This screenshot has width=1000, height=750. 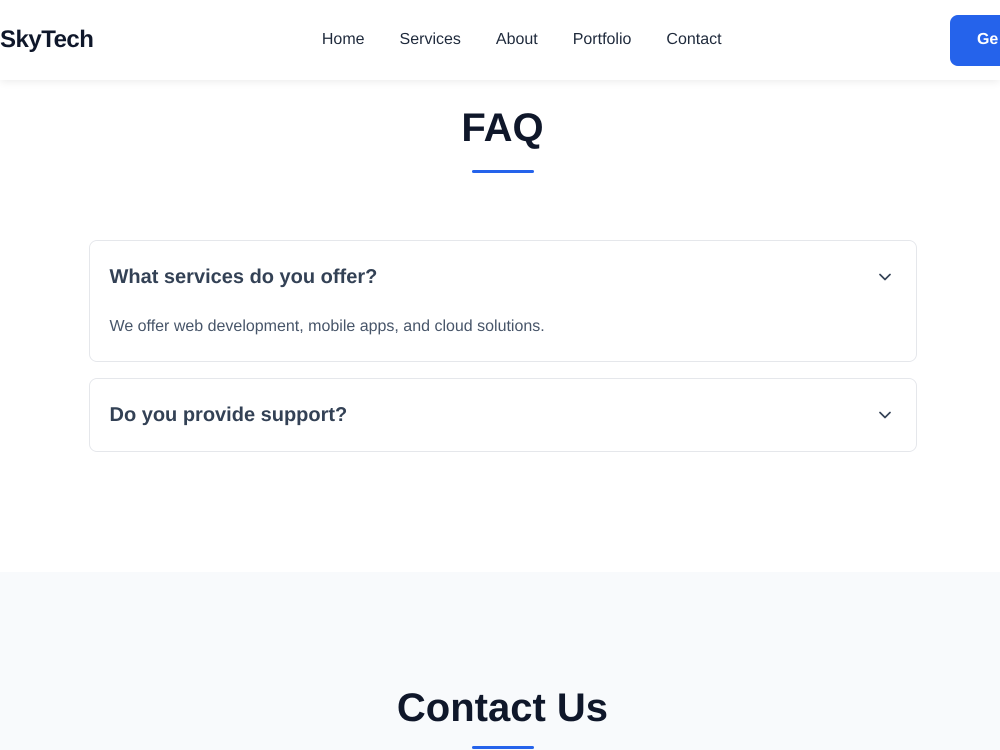 What do you see at coordinates (602, 40) in the screenshot?
I see `nav-link: Portfolio` at bounding box center [602, 40].